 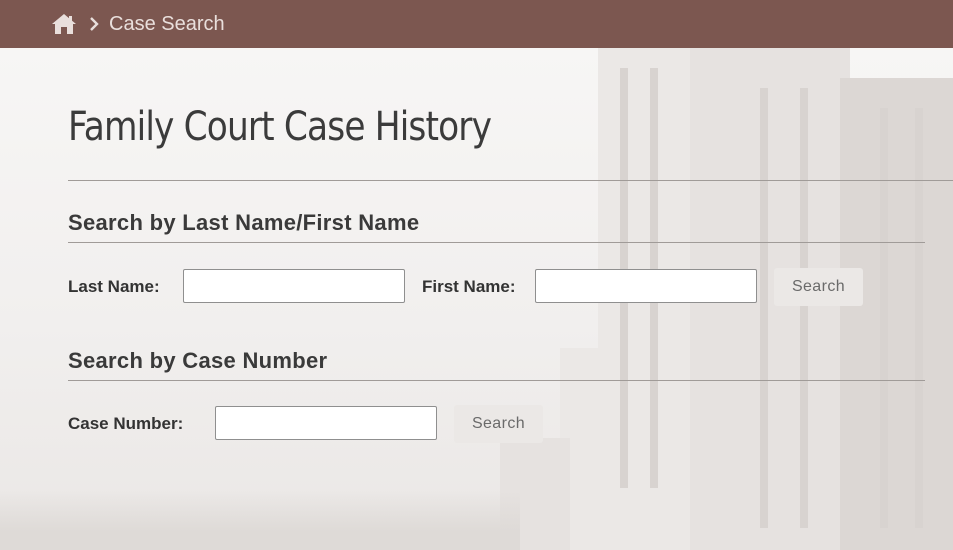 What do you see at coordinates (167, 23) in the screenshot?
I see `breadcrumb-current: Case Search` at bounding box center [167, 23].